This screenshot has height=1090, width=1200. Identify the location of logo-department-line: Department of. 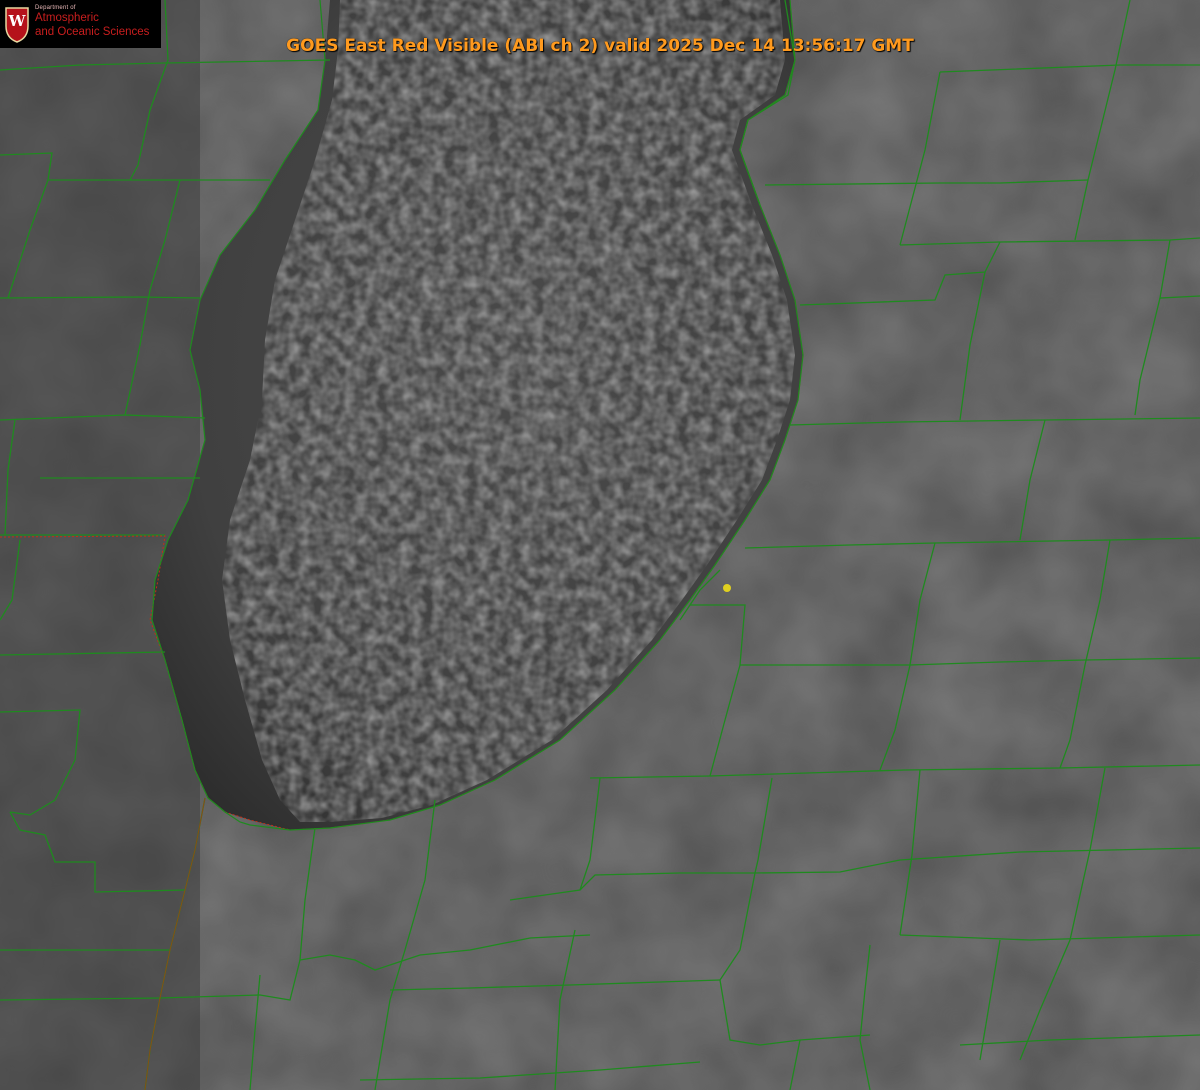
(55, 8).